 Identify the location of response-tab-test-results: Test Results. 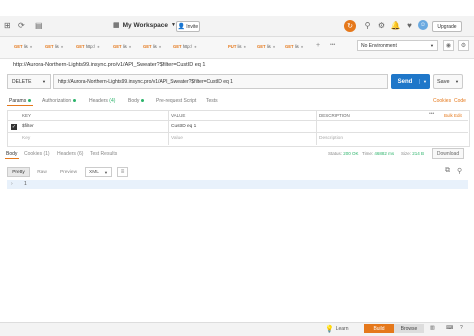
(103, 154).